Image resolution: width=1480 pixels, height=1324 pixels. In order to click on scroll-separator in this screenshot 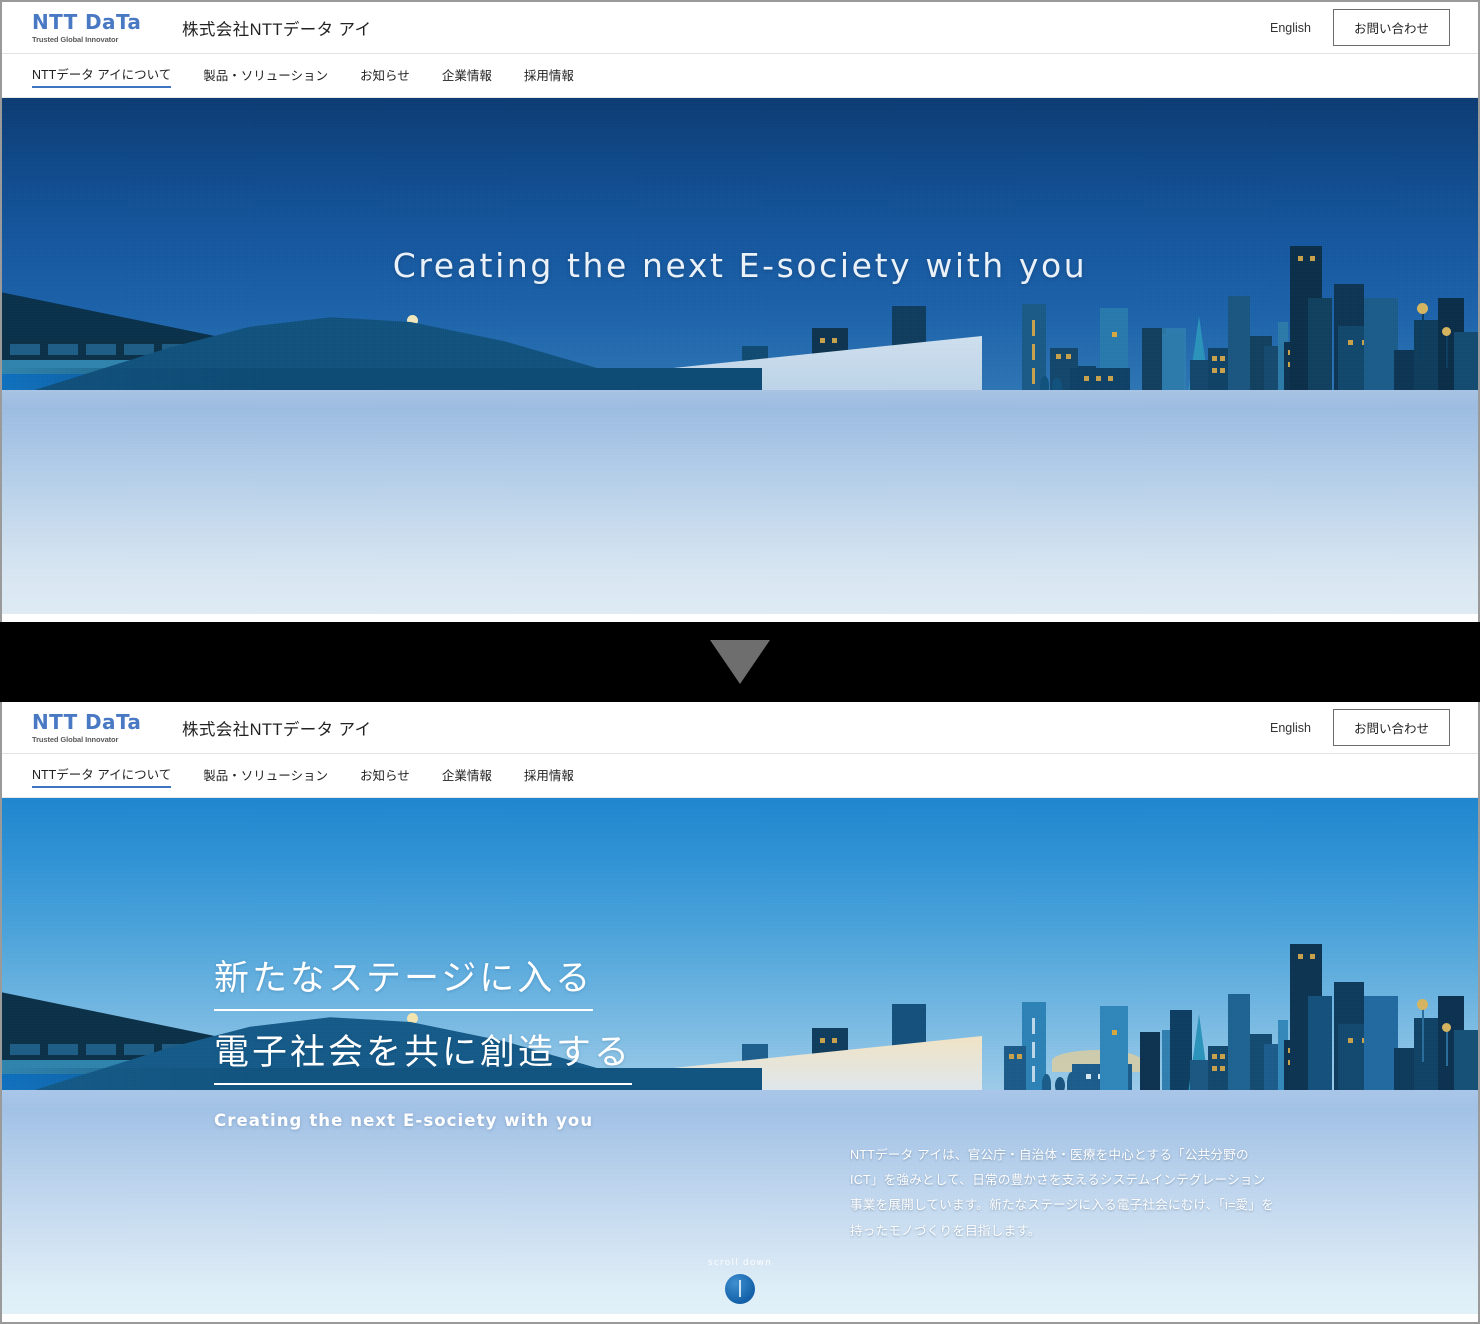, I will do `click(740, 662)`.